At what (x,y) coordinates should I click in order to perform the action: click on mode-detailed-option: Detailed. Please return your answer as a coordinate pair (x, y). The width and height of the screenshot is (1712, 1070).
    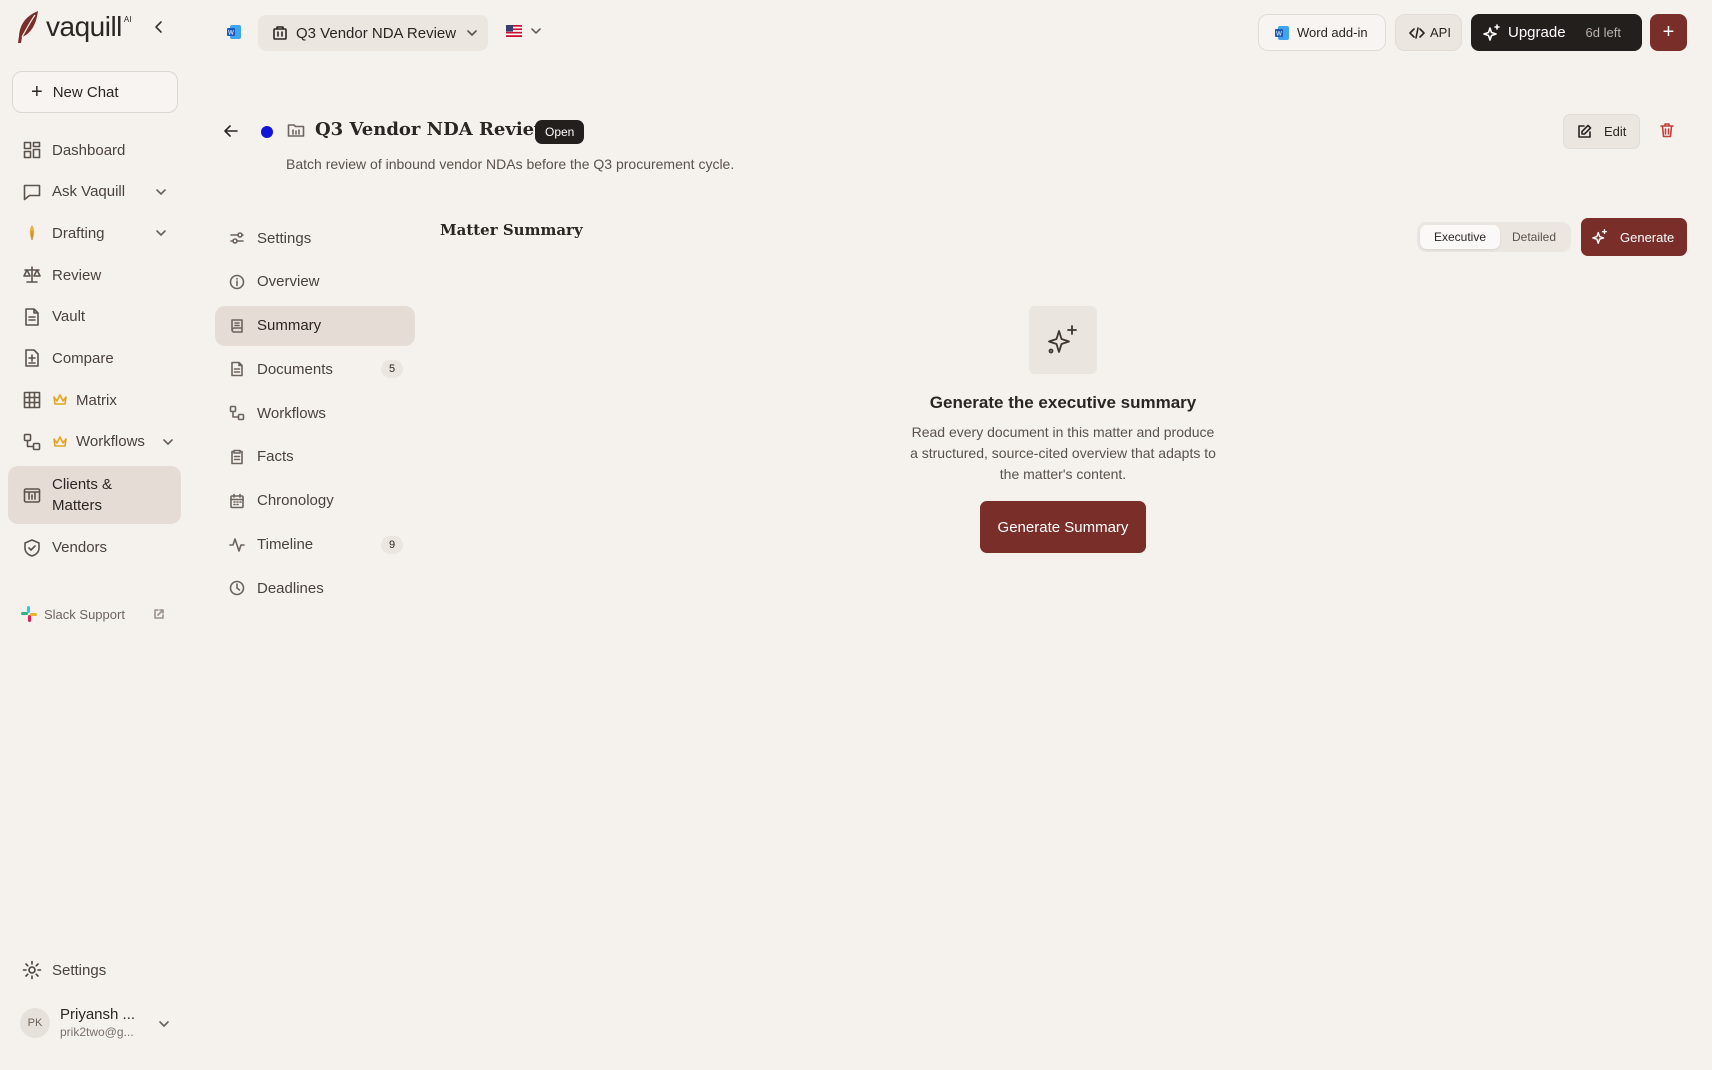
    Looking at the image, I should click on (1534, 237).